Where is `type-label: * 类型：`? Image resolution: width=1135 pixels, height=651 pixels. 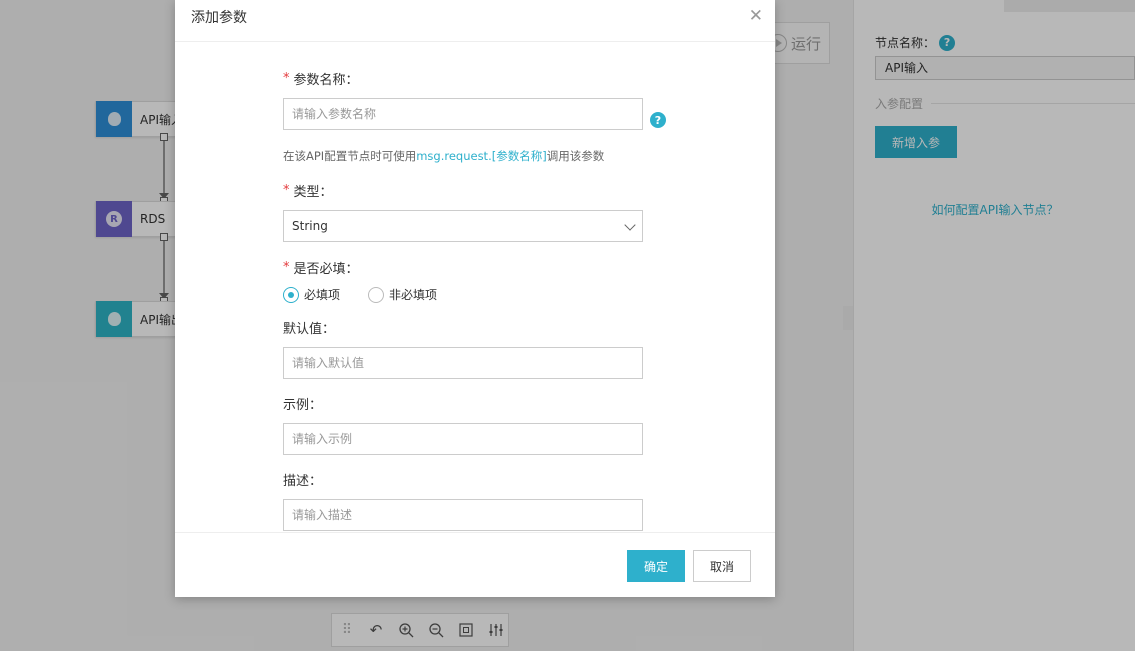
type-label: * 类型： is located at coordinates (308, 191).